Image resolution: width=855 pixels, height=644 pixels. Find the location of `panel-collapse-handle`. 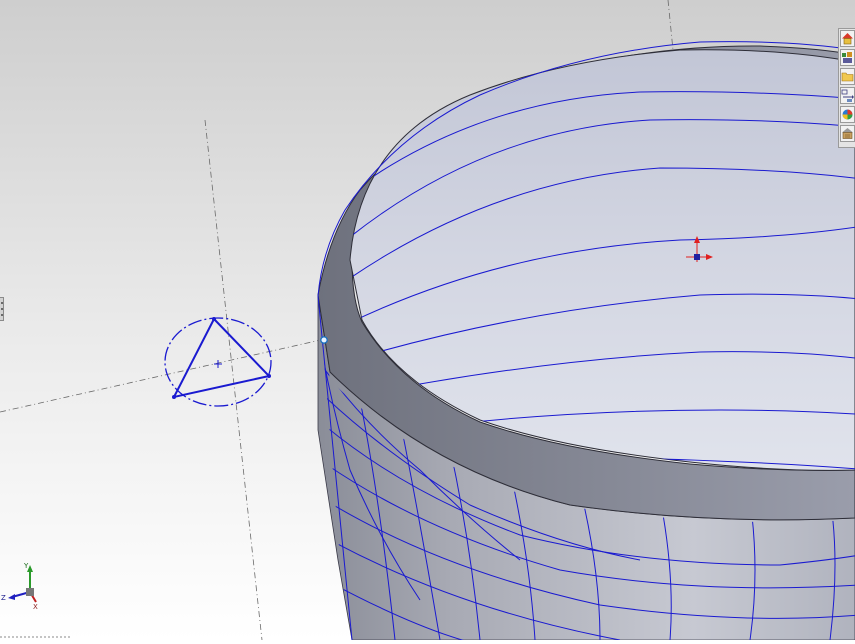

panel-collapse-handle is located at coordinates (2, 309).